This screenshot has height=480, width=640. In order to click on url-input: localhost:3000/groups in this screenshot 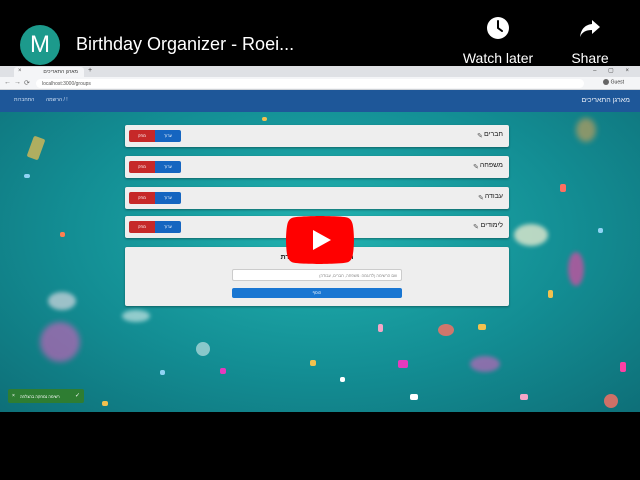, I will do `click(310, 83)`.